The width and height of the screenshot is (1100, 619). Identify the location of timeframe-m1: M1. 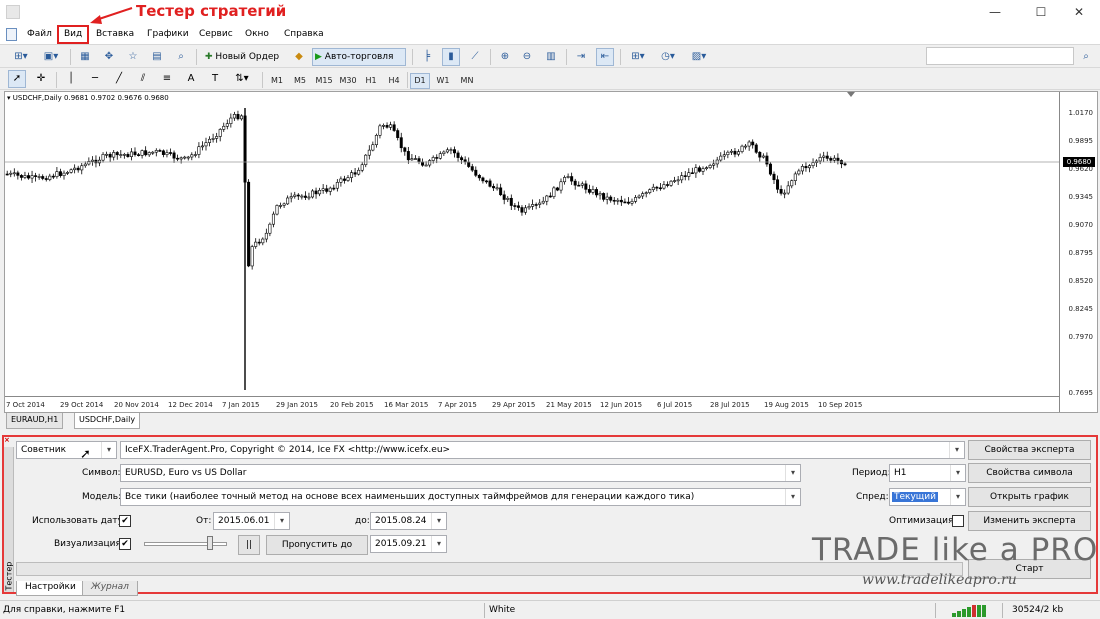
(277, 81).